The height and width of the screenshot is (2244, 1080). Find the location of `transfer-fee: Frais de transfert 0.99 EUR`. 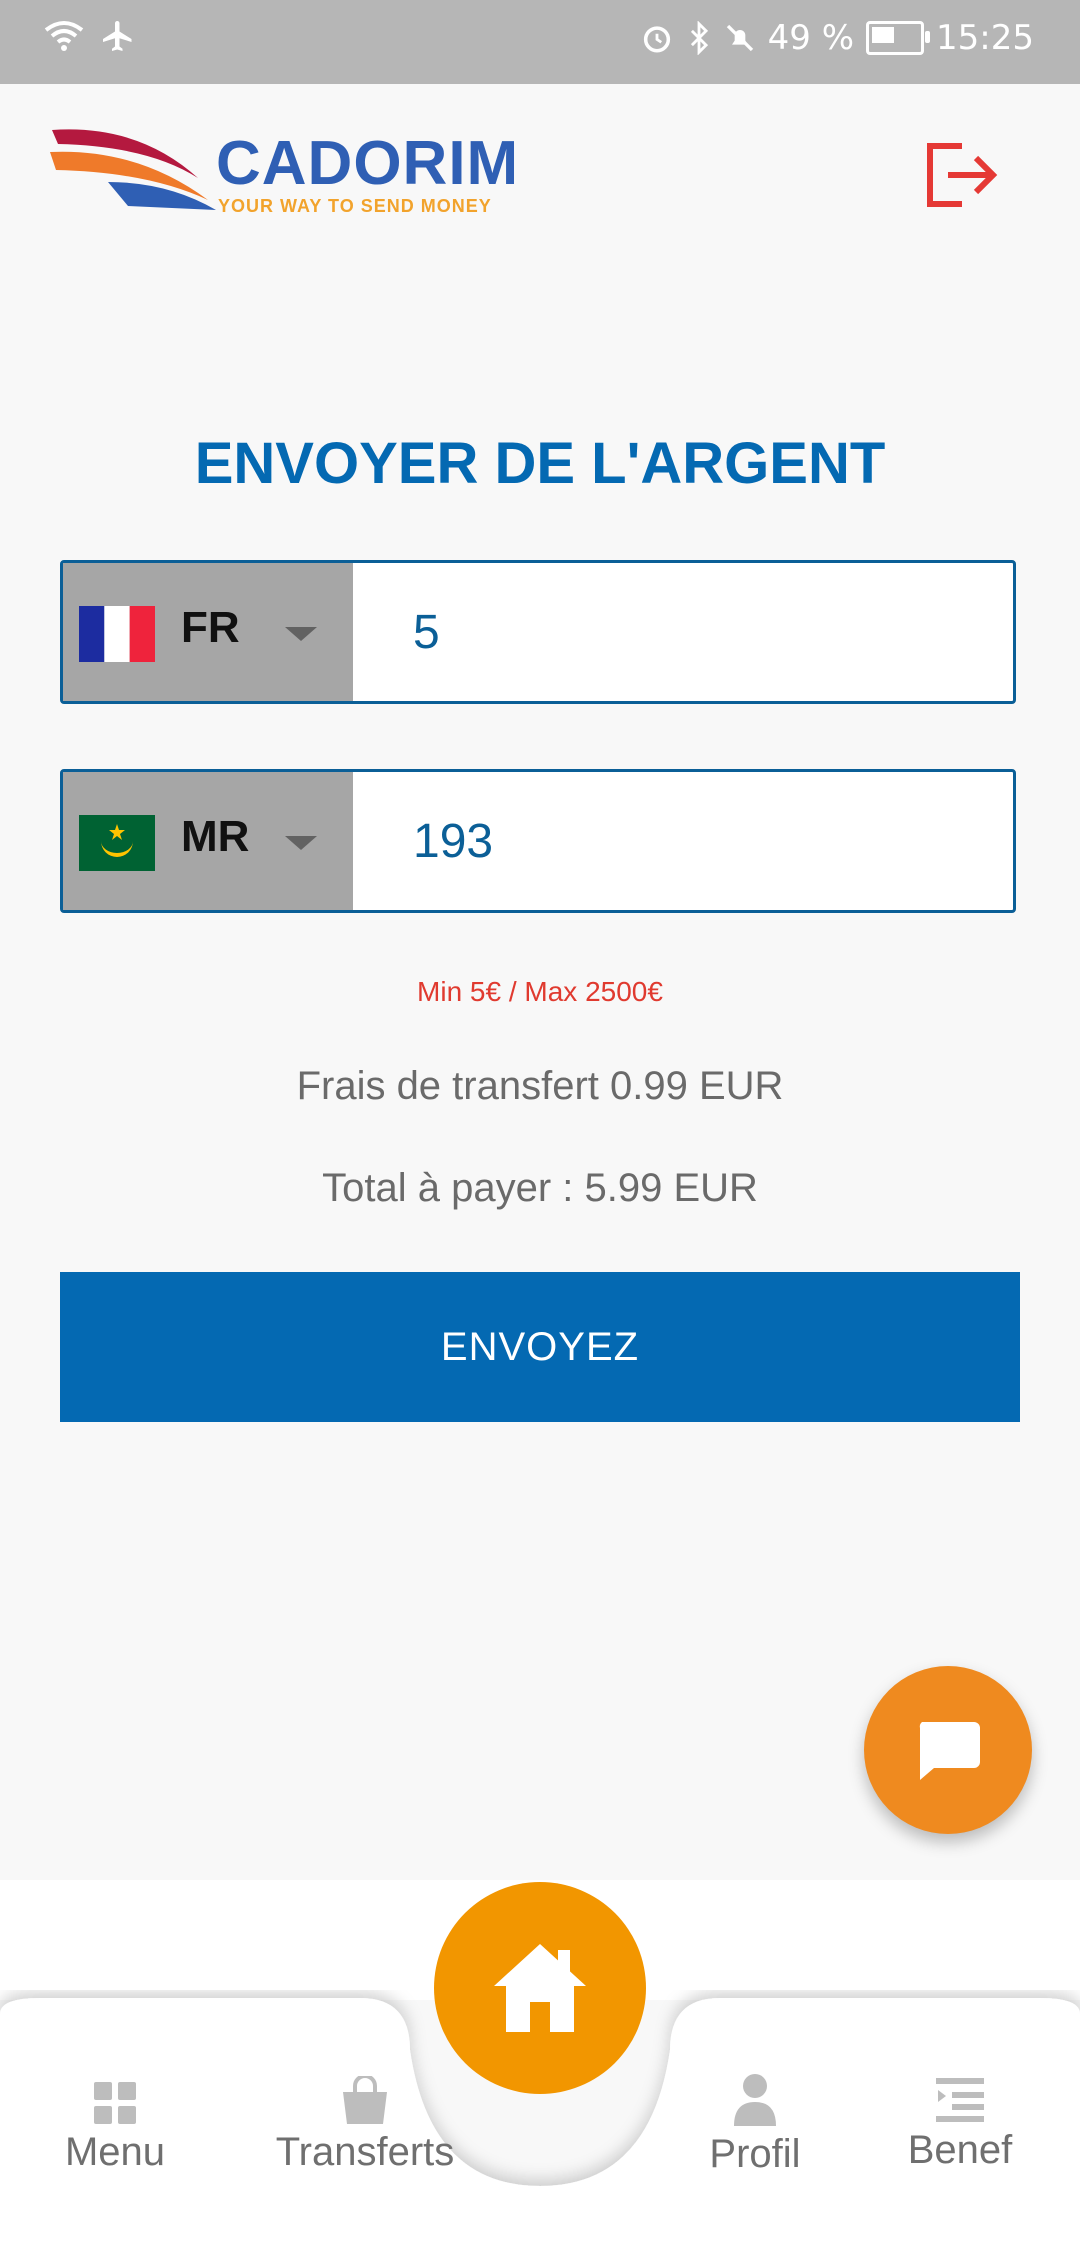

transfer-fee: Frais de transfert 0.99 EUR is located at coordinates (540, 1086).